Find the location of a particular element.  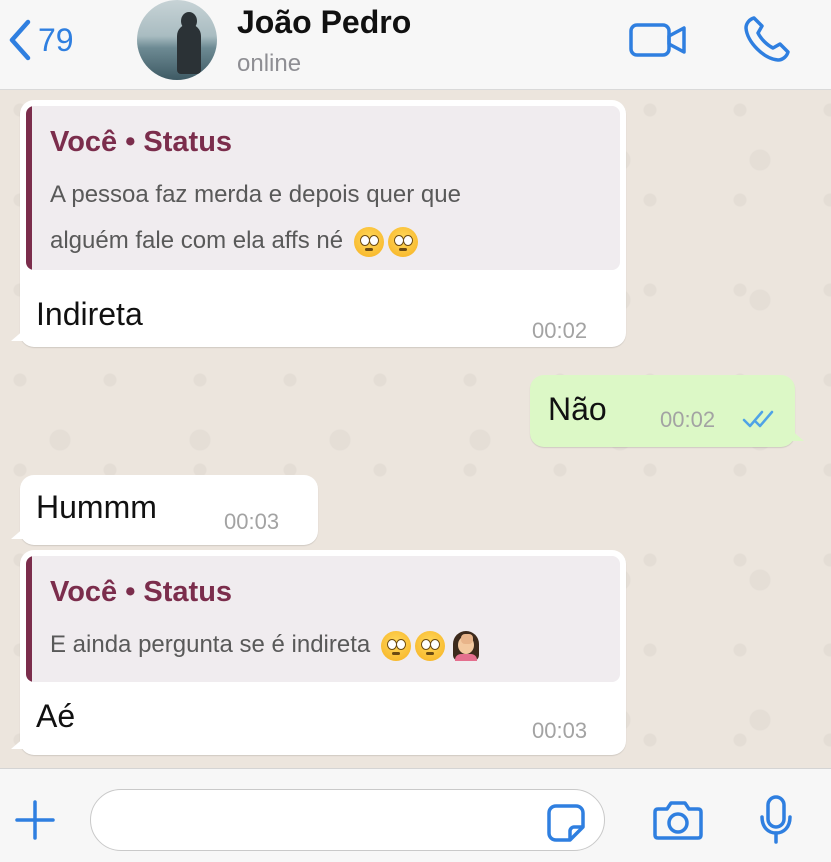

message-bubble-incoming: Hummm 00:03 is located at coordinates (164, 510).